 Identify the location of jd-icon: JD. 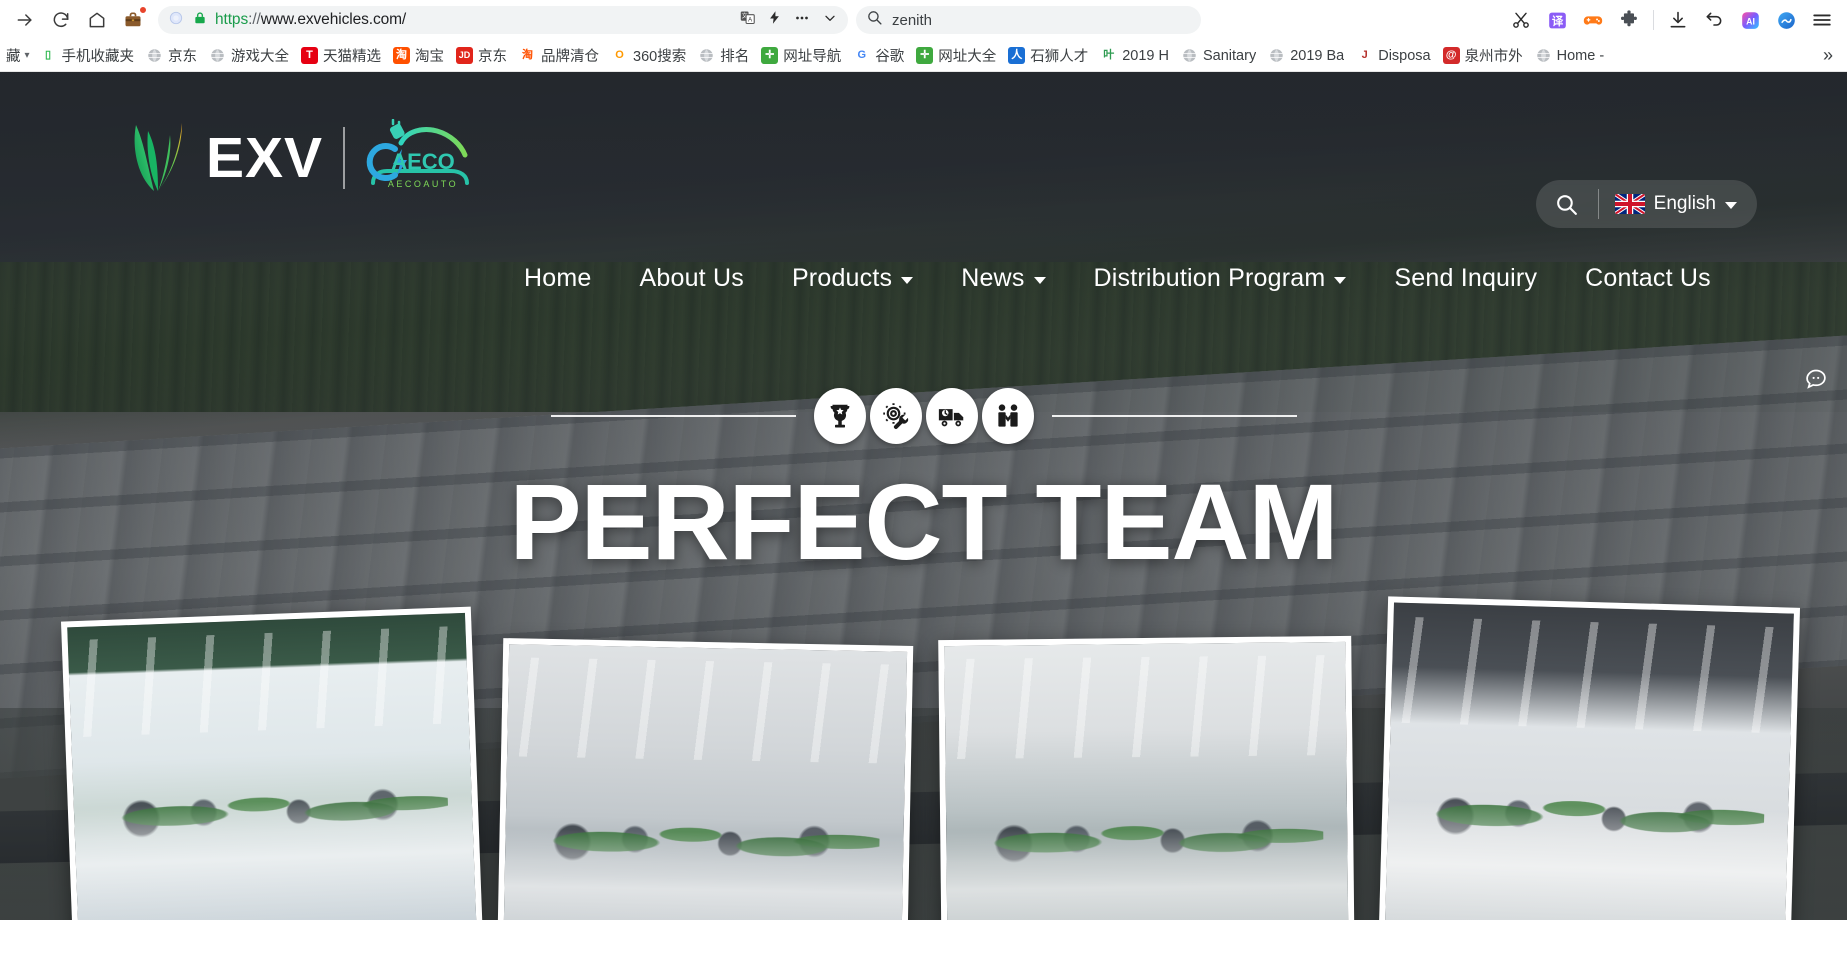
(465, 55).